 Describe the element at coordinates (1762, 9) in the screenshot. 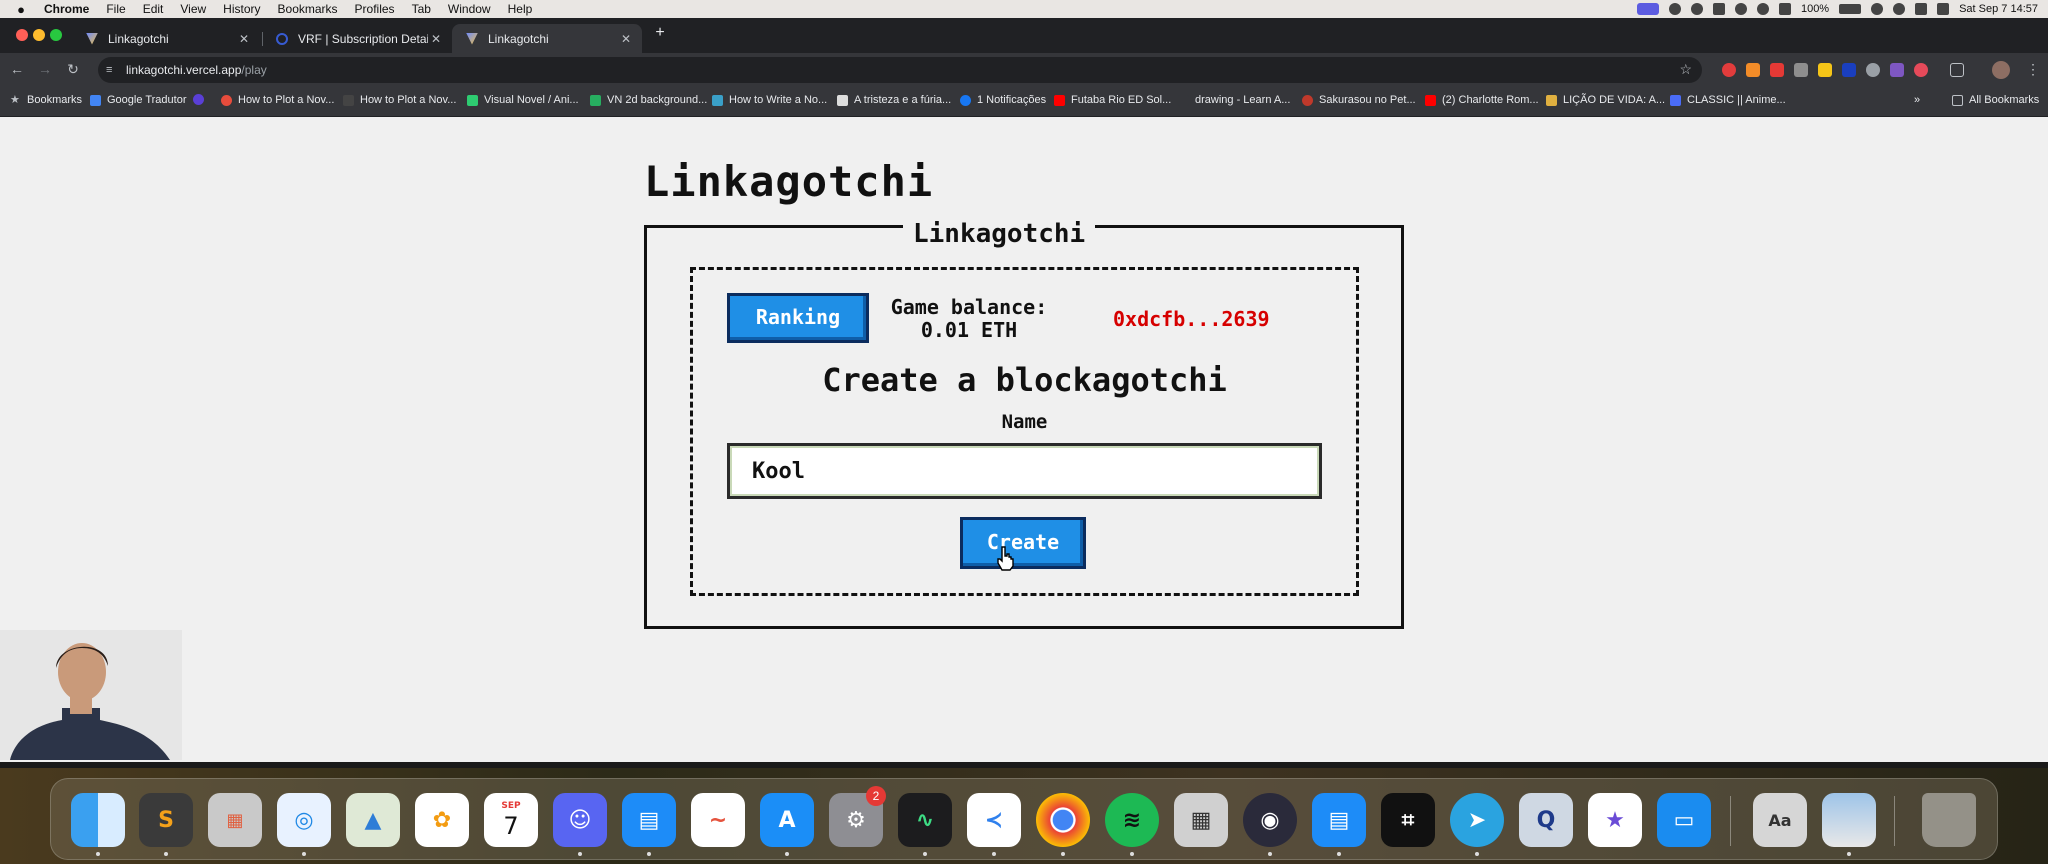

I see `account-icon` at that location.